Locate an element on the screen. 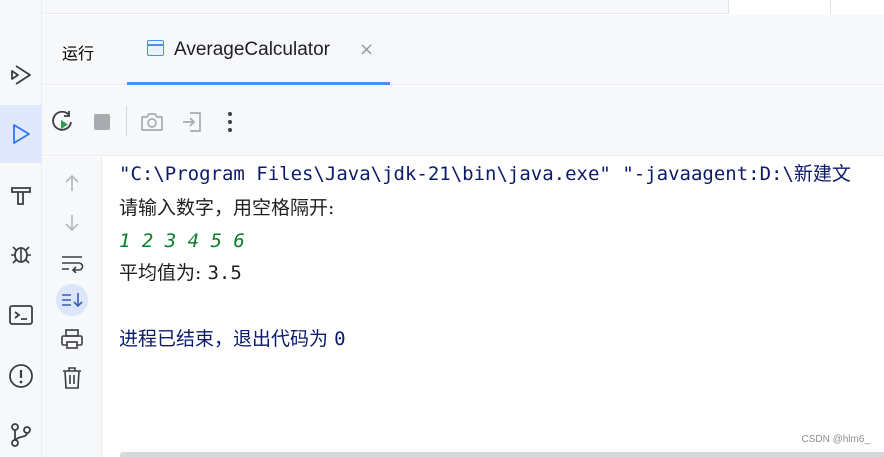  rerun-button is located at coordinates (63, 122).